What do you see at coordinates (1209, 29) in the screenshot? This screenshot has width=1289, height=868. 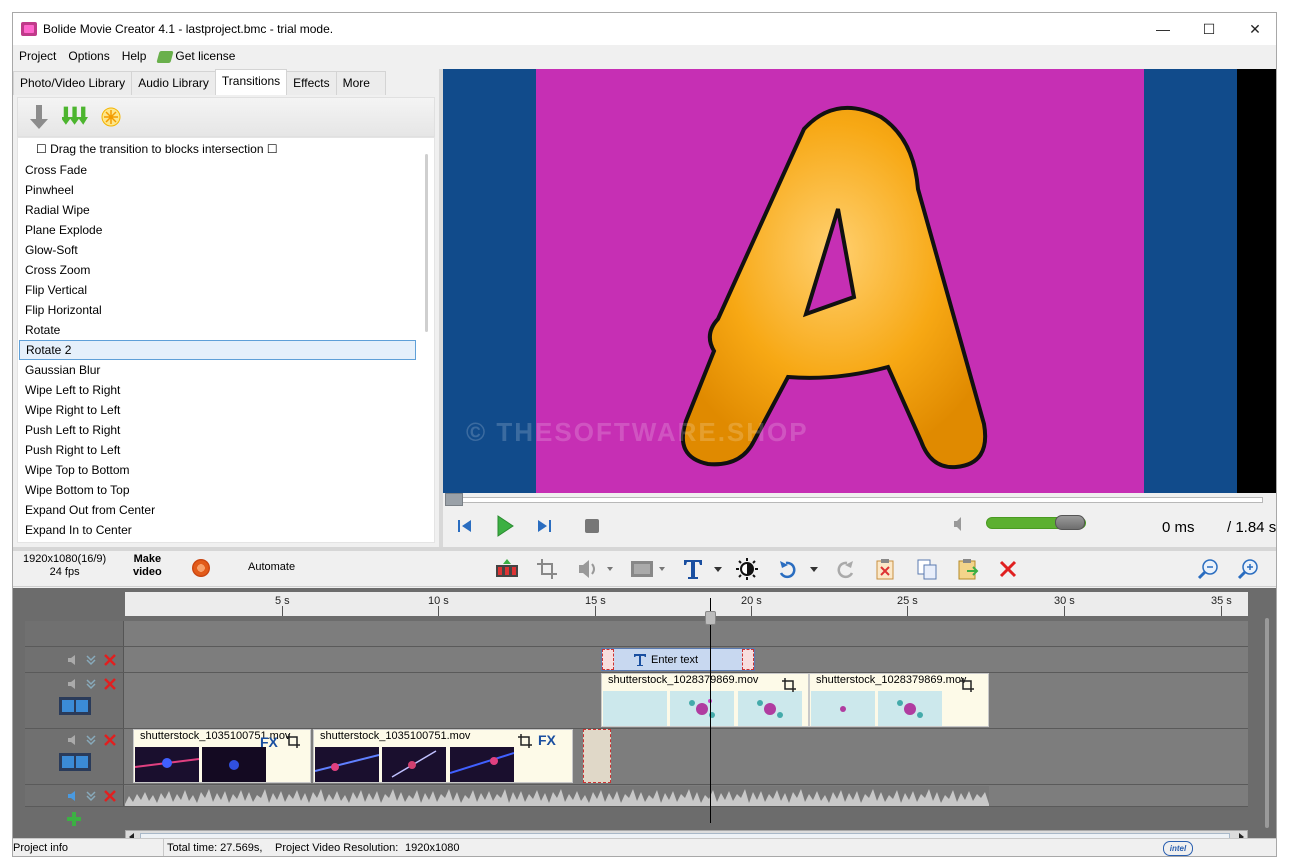 I see `maximize-button: ☐` at bounding box center [1209, 29].